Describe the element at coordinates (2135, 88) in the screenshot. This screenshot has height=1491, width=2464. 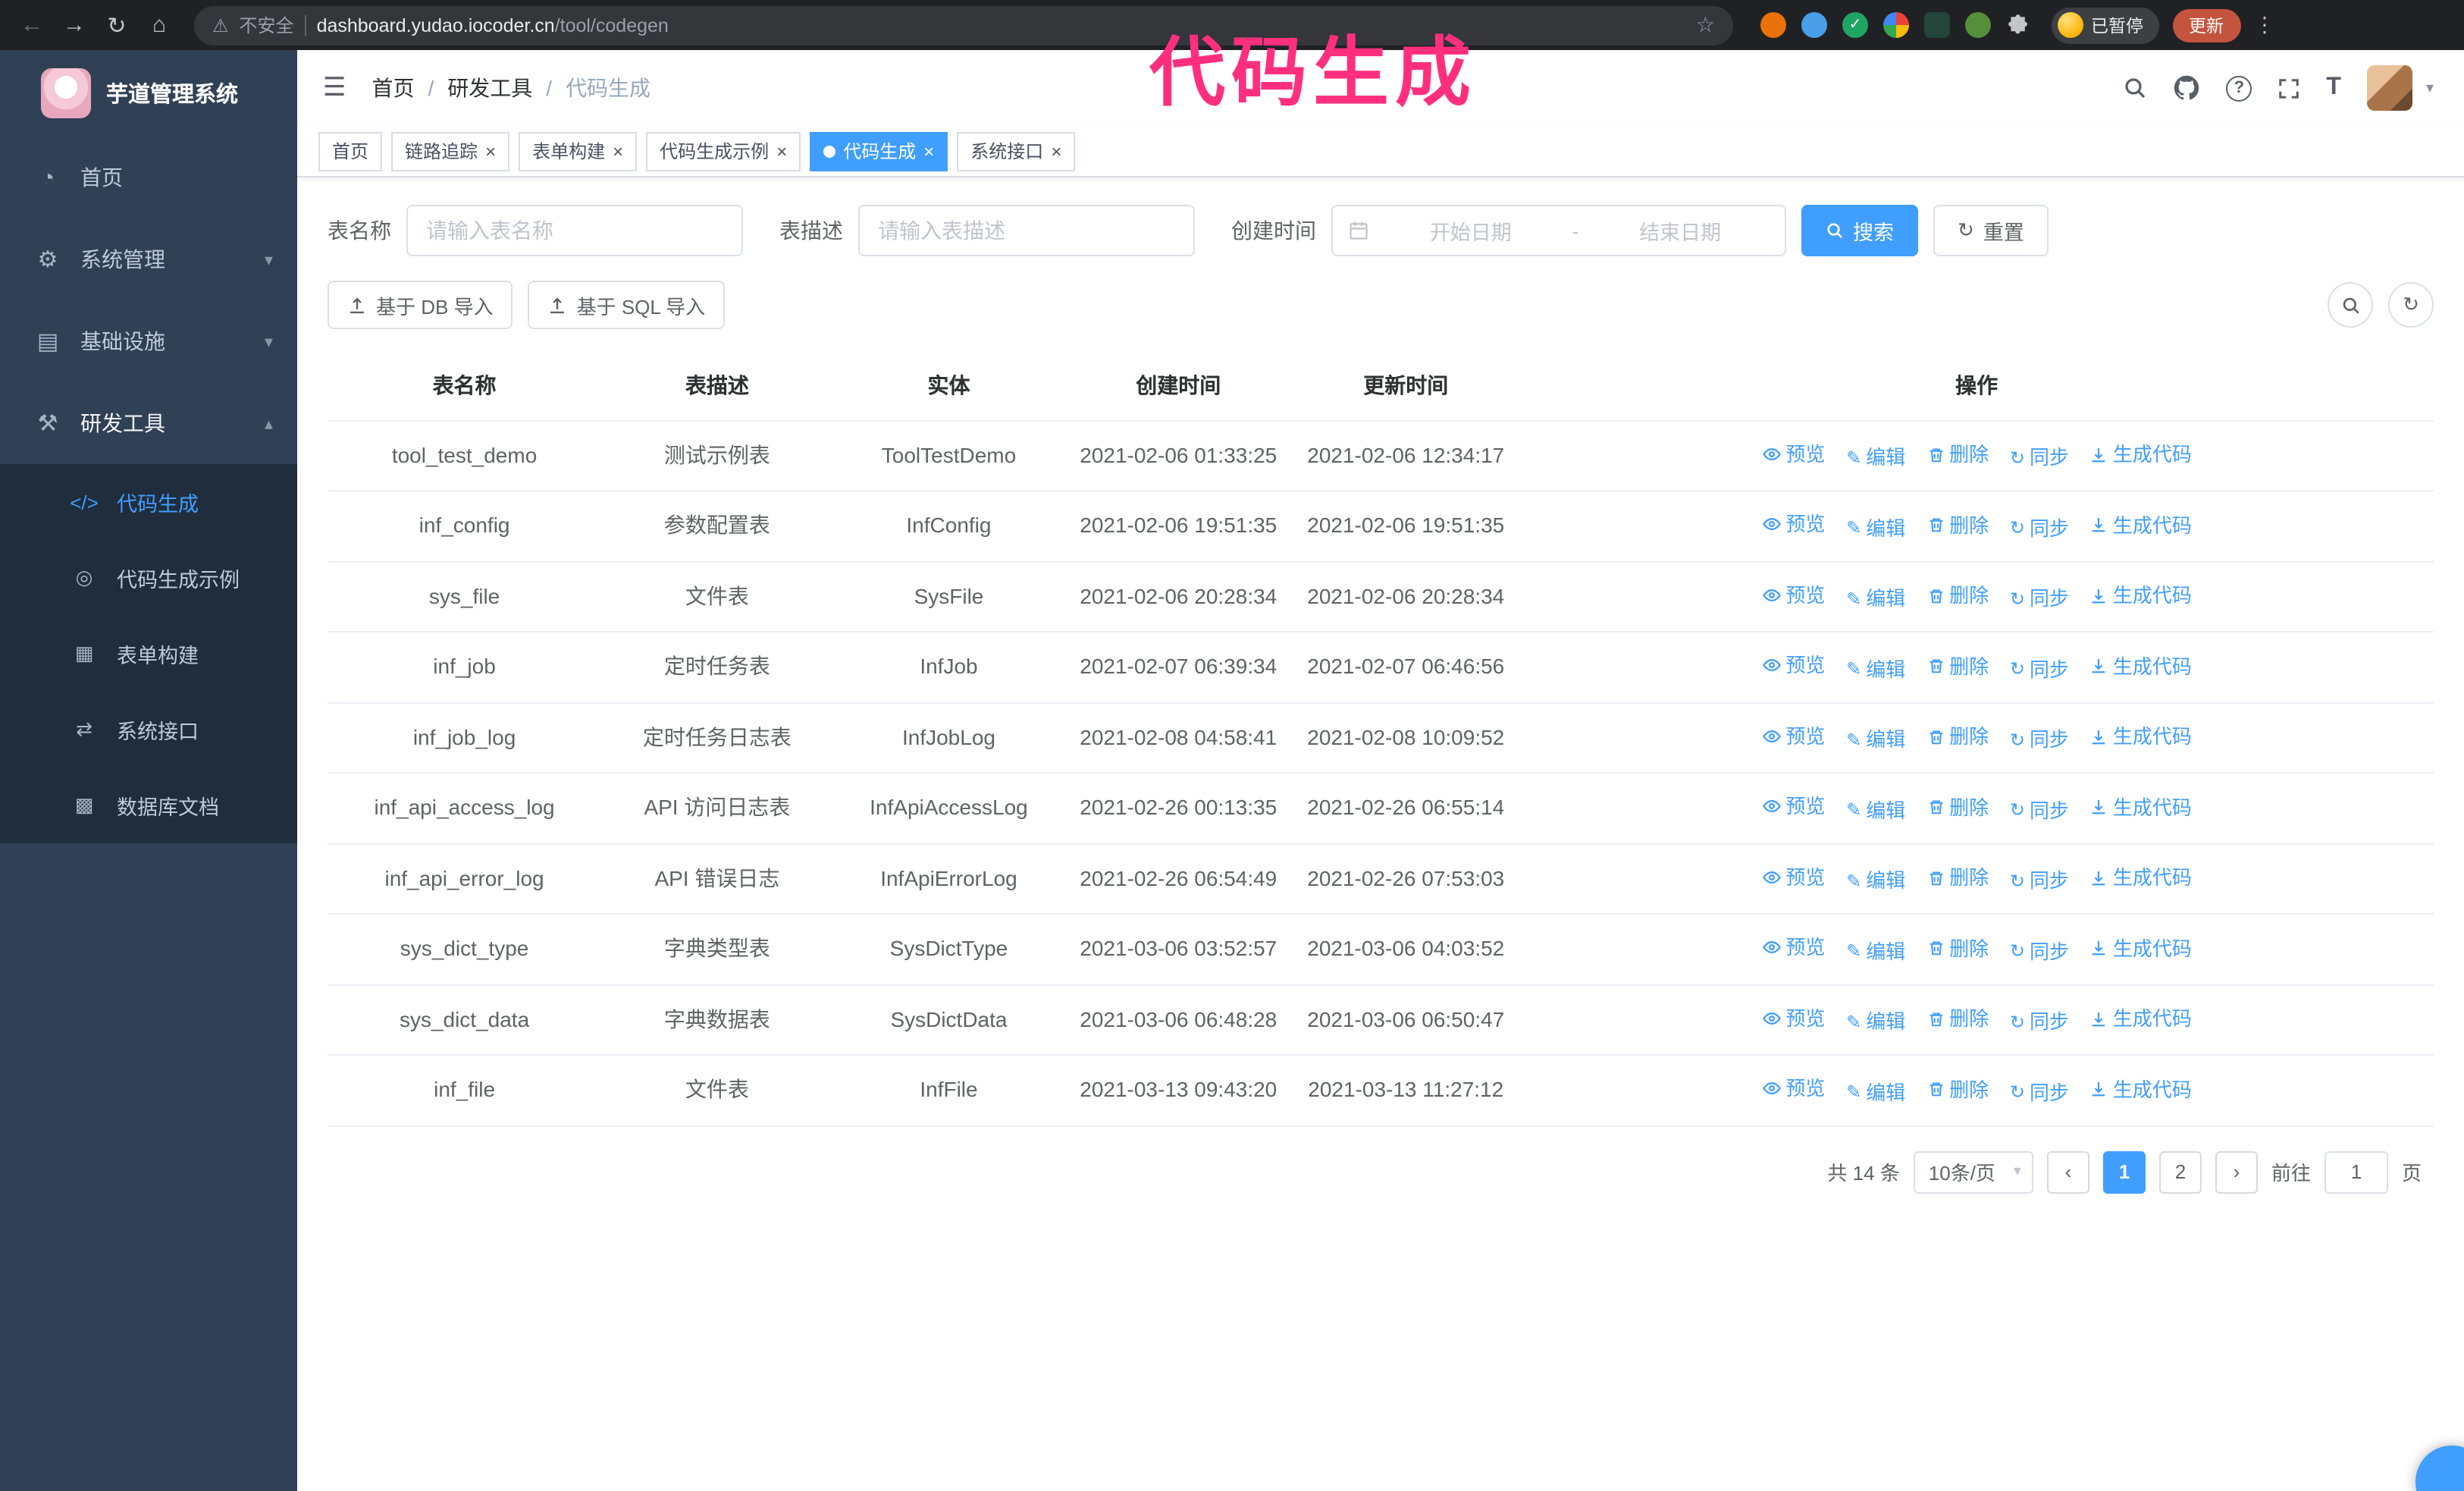
I see `search-icon` at that location.